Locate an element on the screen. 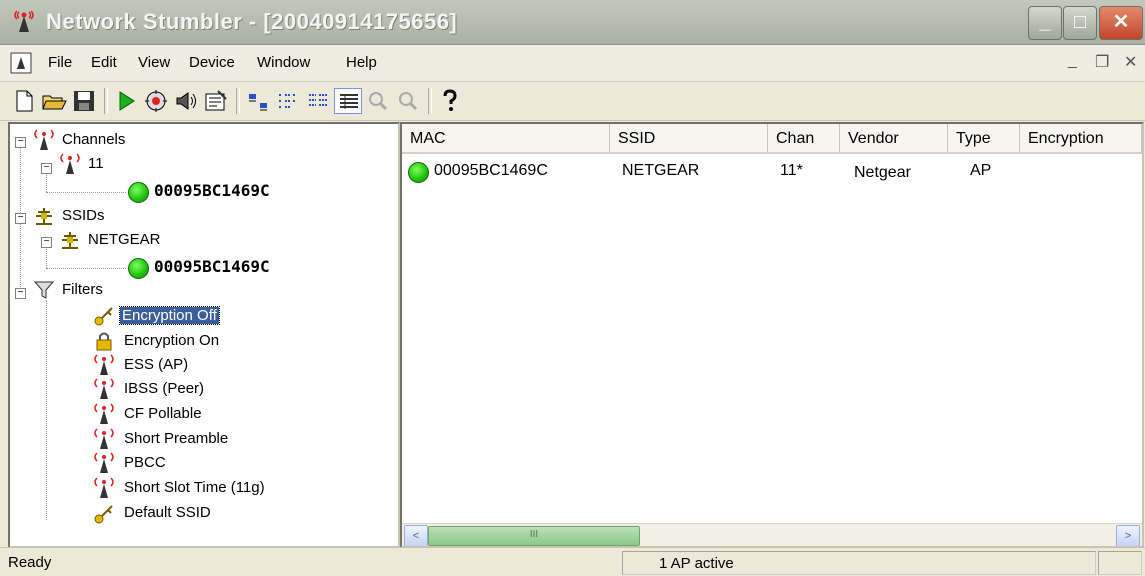 The height and width of the screenshot is (576, 1145). play-icon is located at coordinates (126, 101).